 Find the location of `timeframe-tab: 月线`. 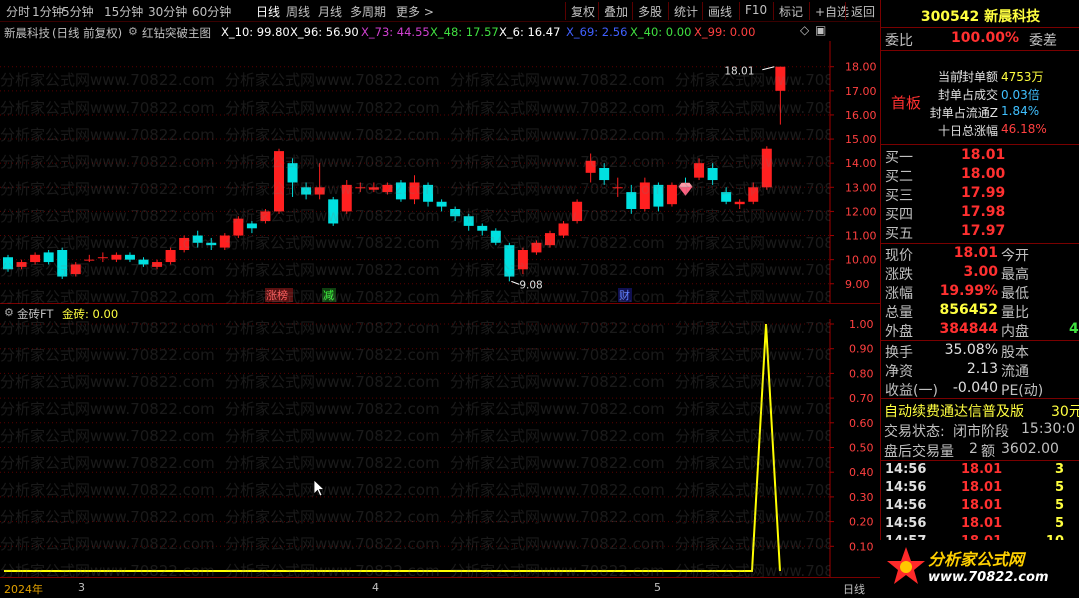

timeframe-tab: 月线 is located at coordinates (330, 11).